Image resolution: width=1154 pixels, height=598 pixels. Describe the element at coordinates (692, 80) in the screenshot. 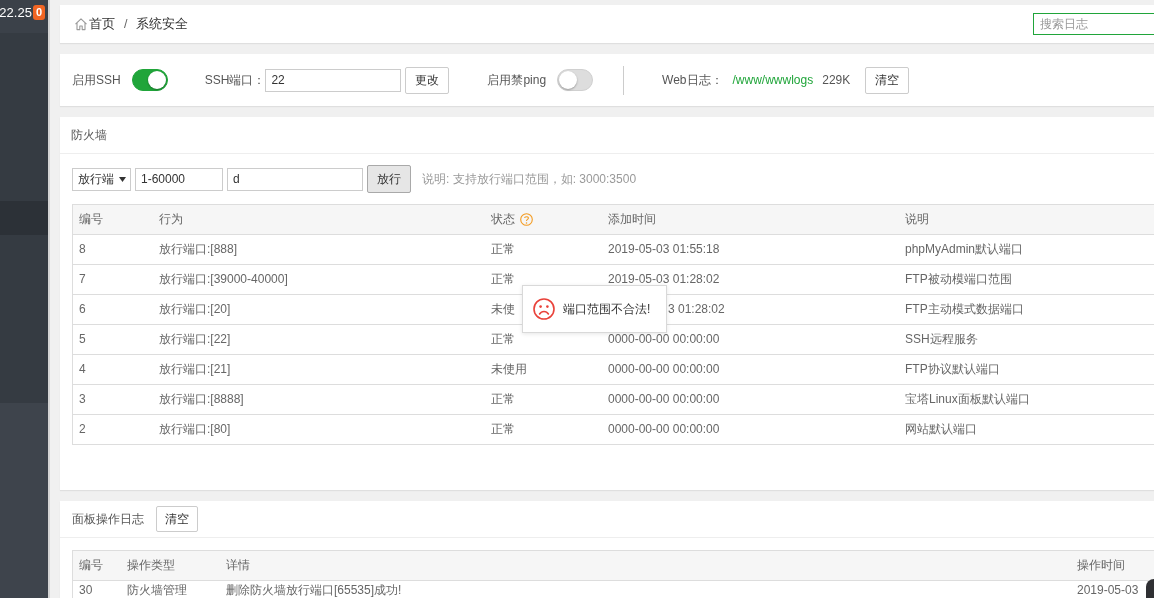

I see `web-log-label: Web日志：` at that location.